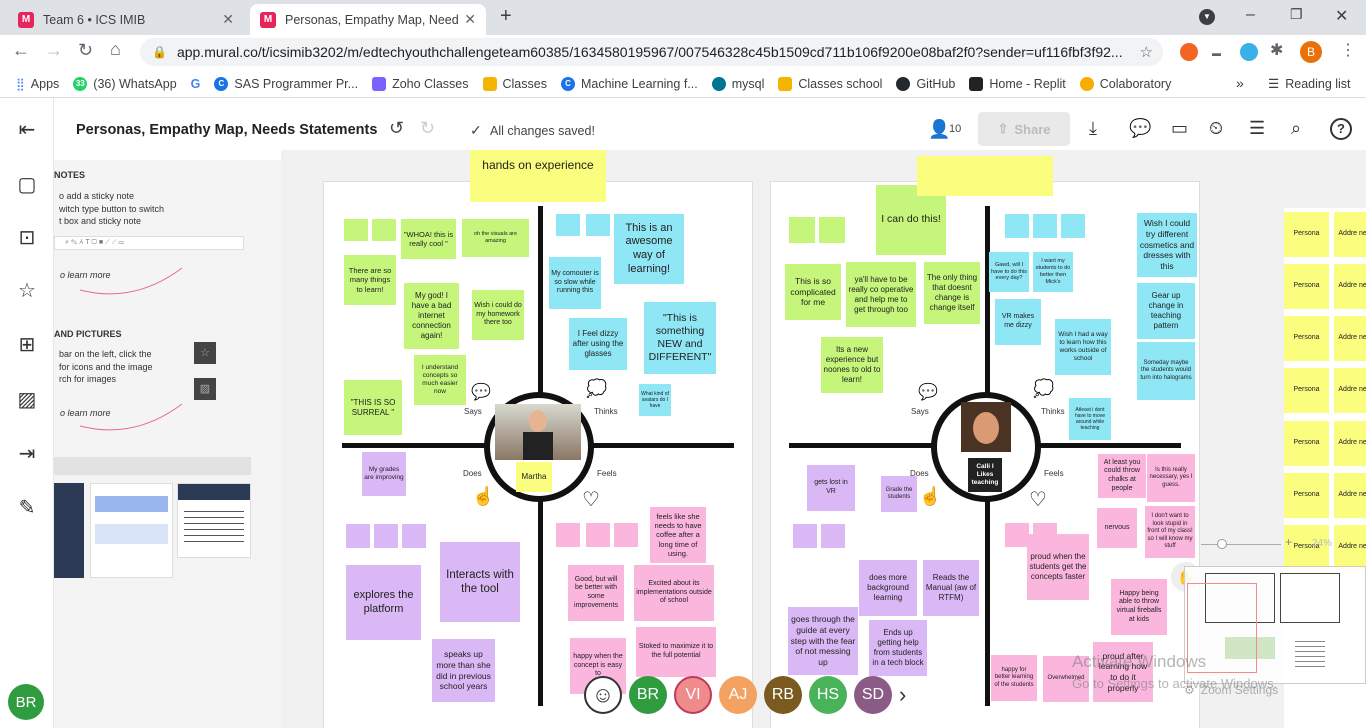 The image size is (1366, 728). What do you see at coordinates (27, 130) in the screenshot?
I see `exit-icon: ⇤` at bounding box center [27, 130].